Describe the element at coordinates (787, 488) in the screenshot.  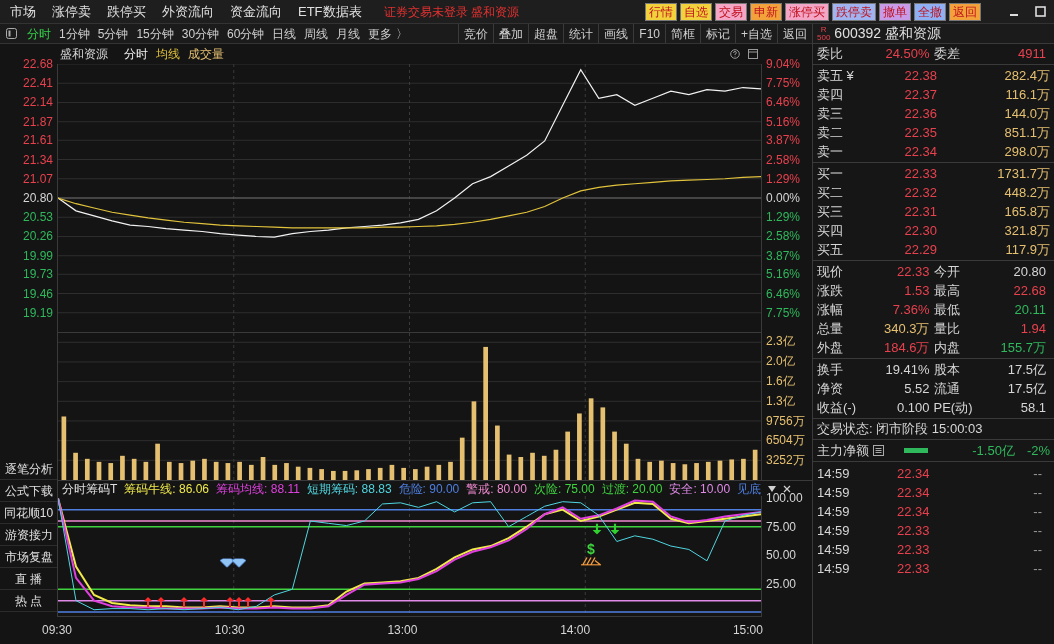
I see `close-icon` at that location.